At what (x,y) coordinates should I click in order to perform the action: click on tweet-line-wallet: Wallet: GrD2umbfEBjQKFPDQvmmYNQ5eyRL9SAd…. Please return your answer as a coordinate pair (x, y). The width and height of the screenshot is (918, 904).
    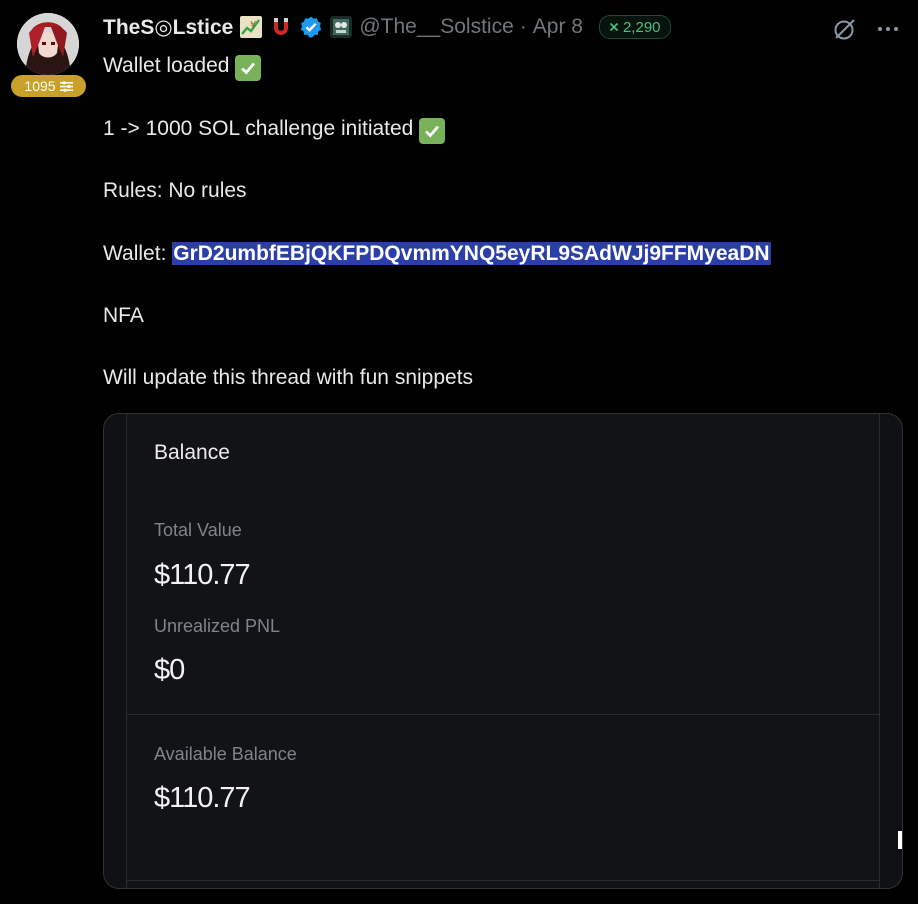
    Looking at the image, I should click on (437, 254).